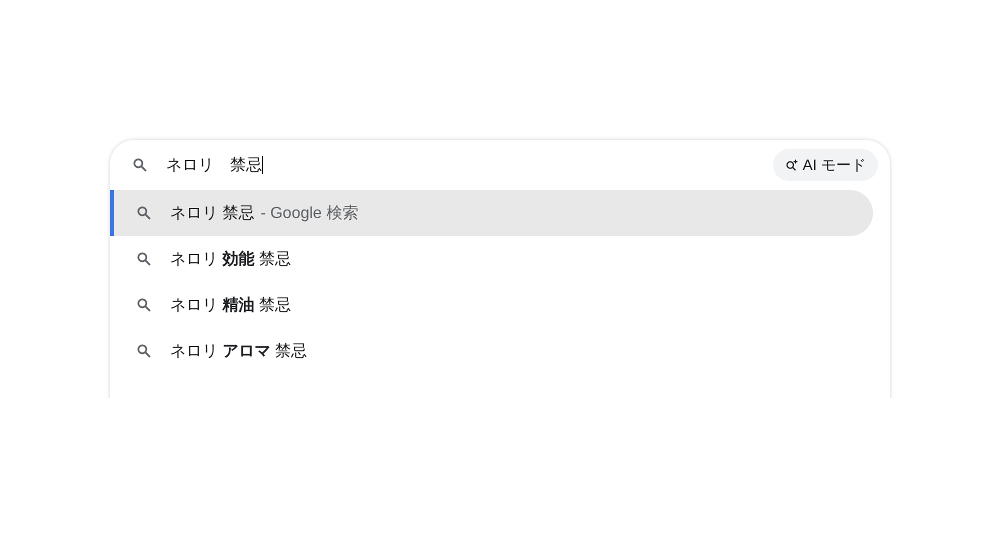  What do you see at coordinates (491, 213) in the screenshot?
I see `suggestion-item: ネロリ 禁忌 - Google 検索` at bounding box center [491, 213].